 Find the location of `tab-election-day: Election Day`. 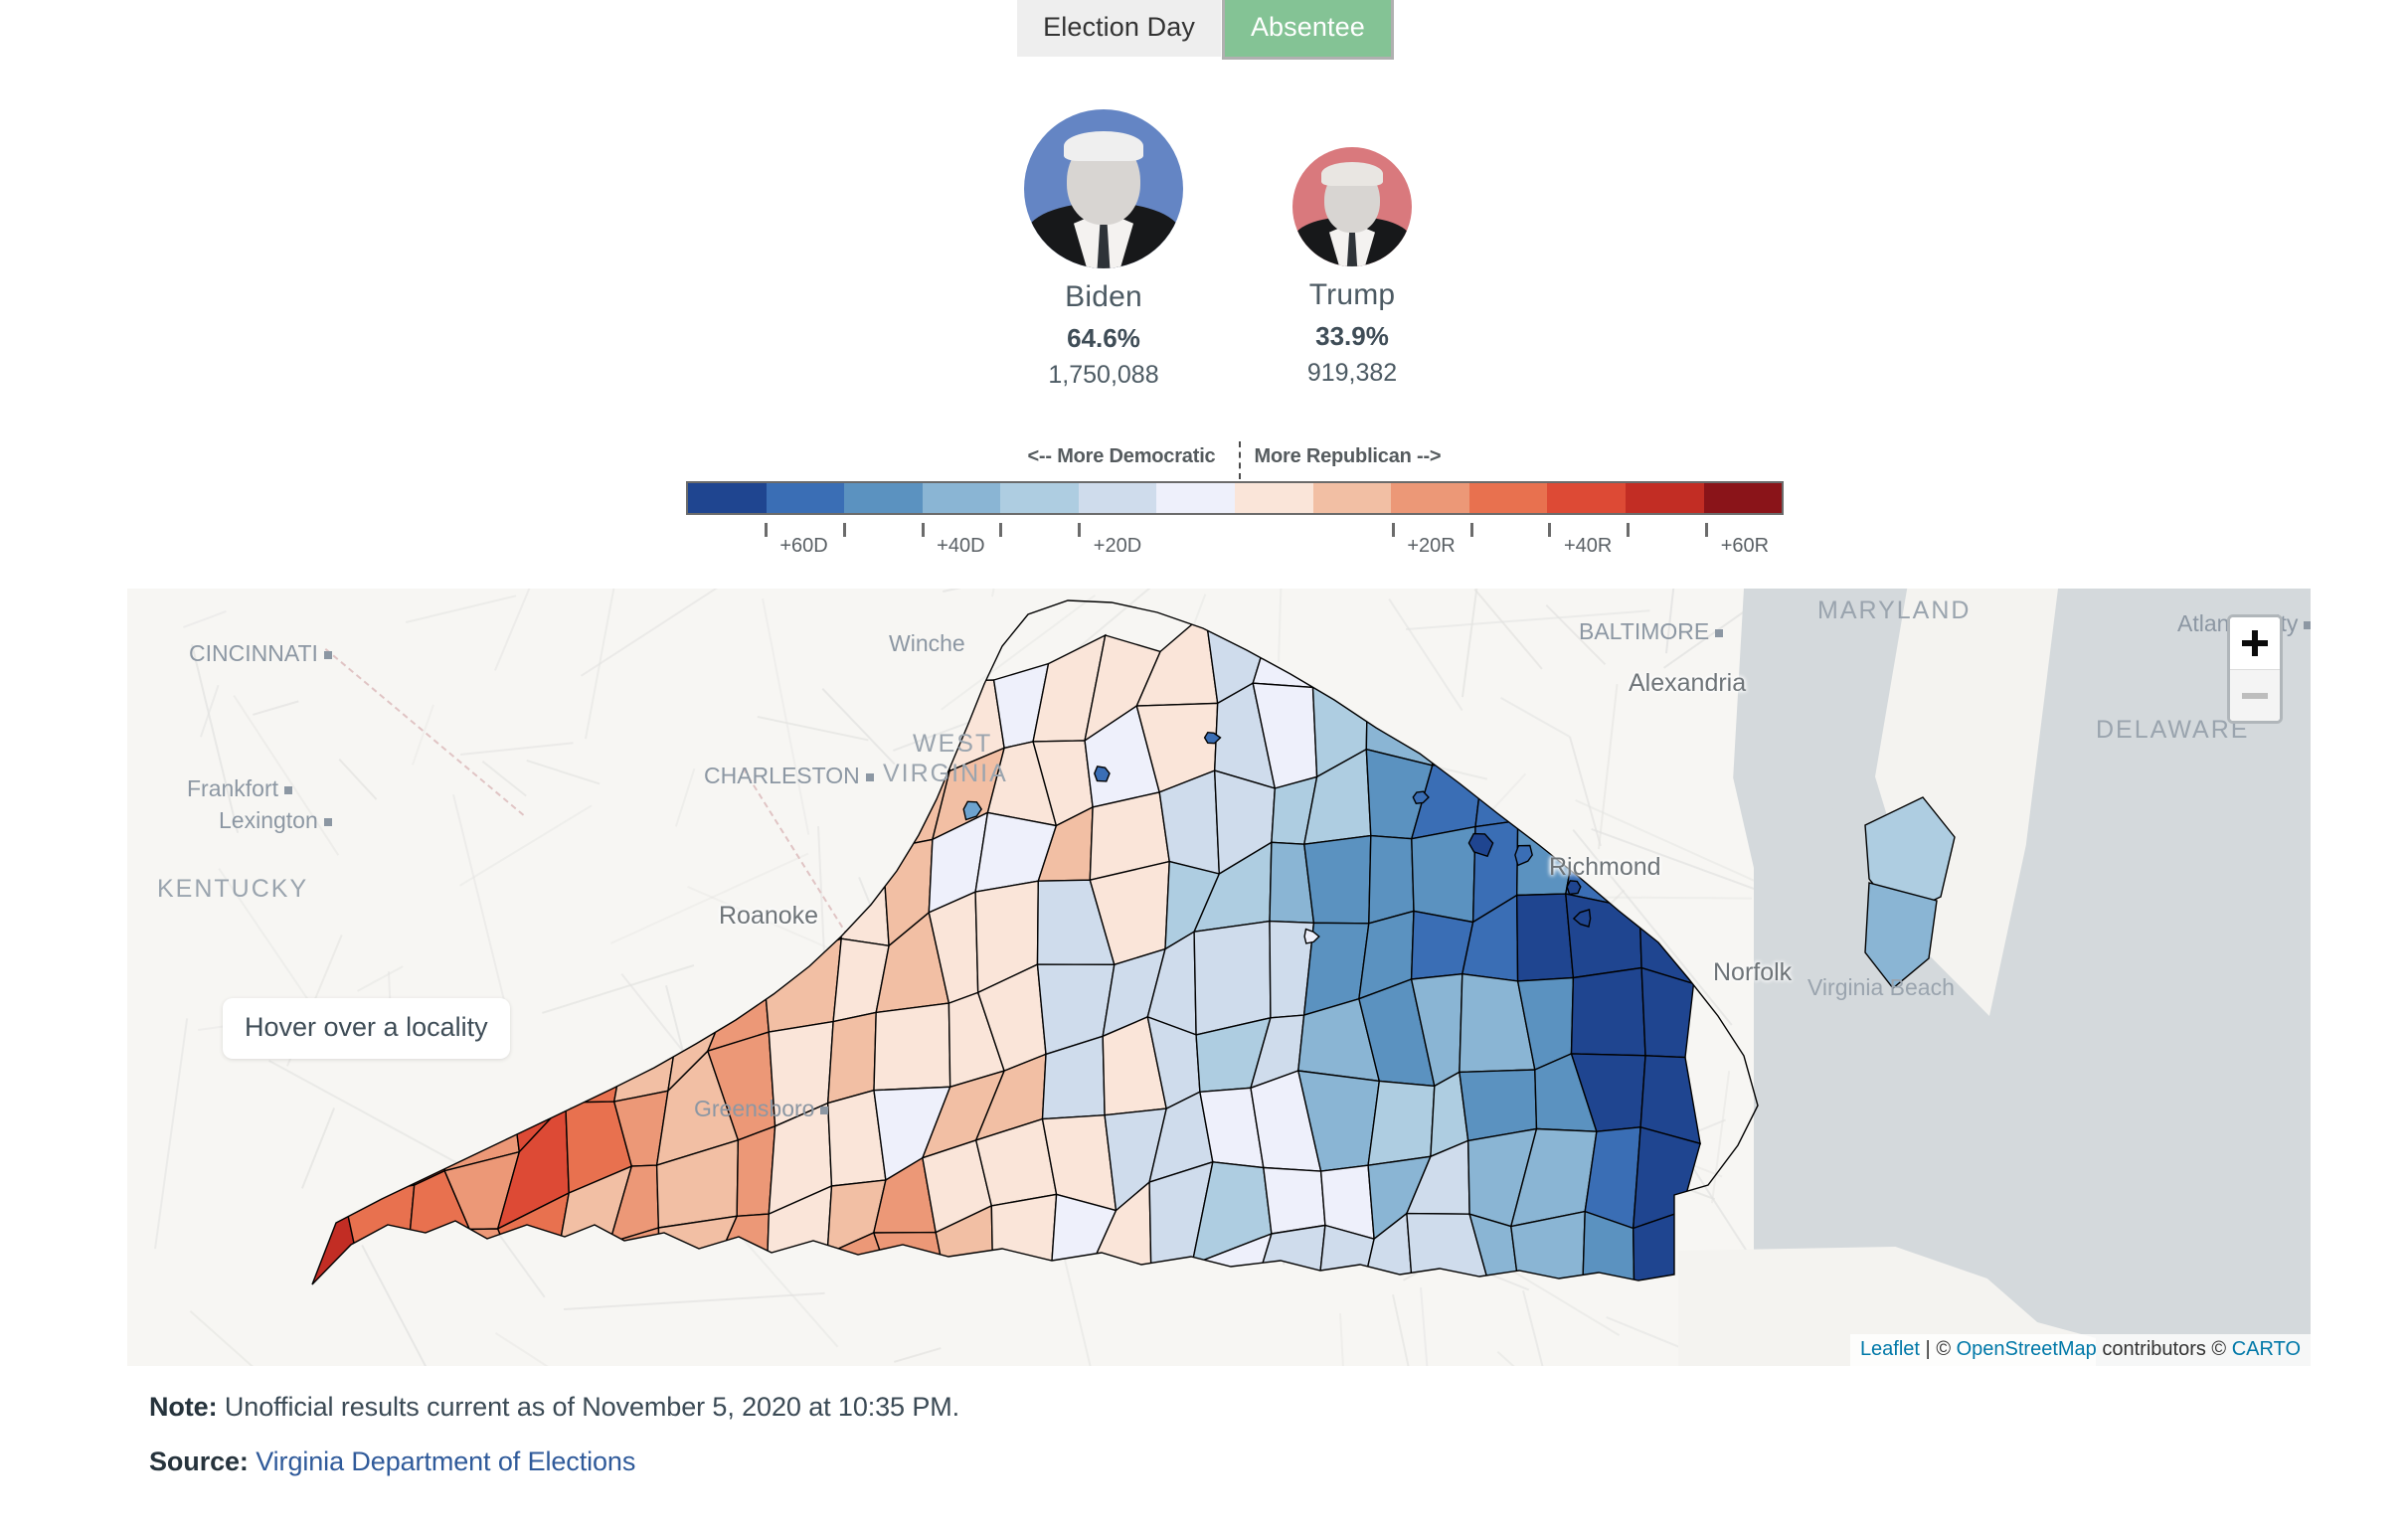

tab-election-day: Election Day is located at coordinates (1119, 29).